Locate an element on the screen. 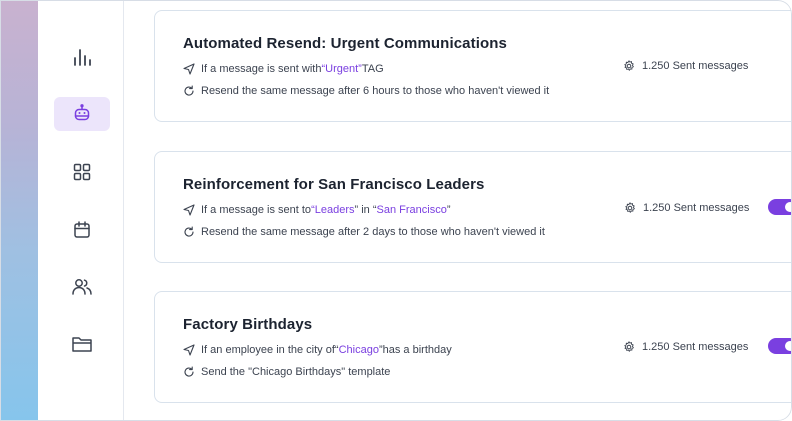  group-leaders: Leaders is located at coordinates (334, 210).